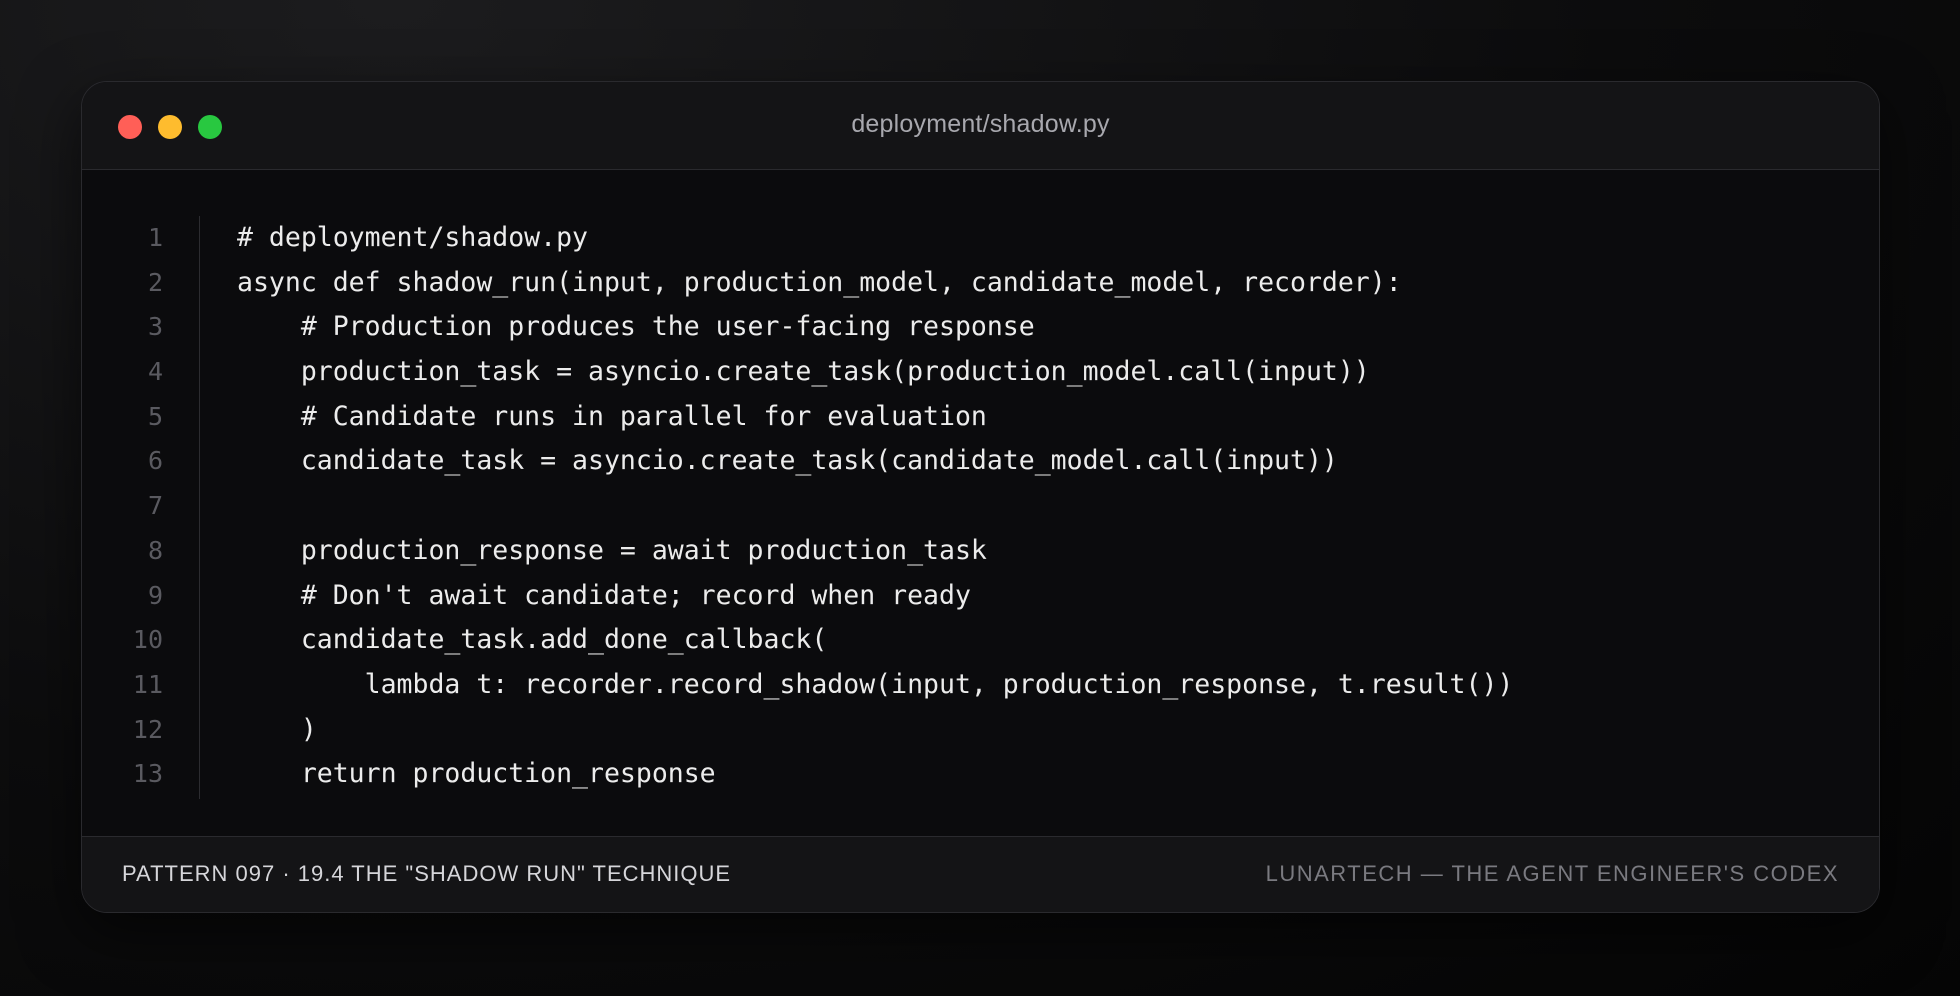 Image resolution: width=1960 pixels, height=996 pixels. I want to click on code-line: candidate_task.add_done_callback(, so click(532, 640).